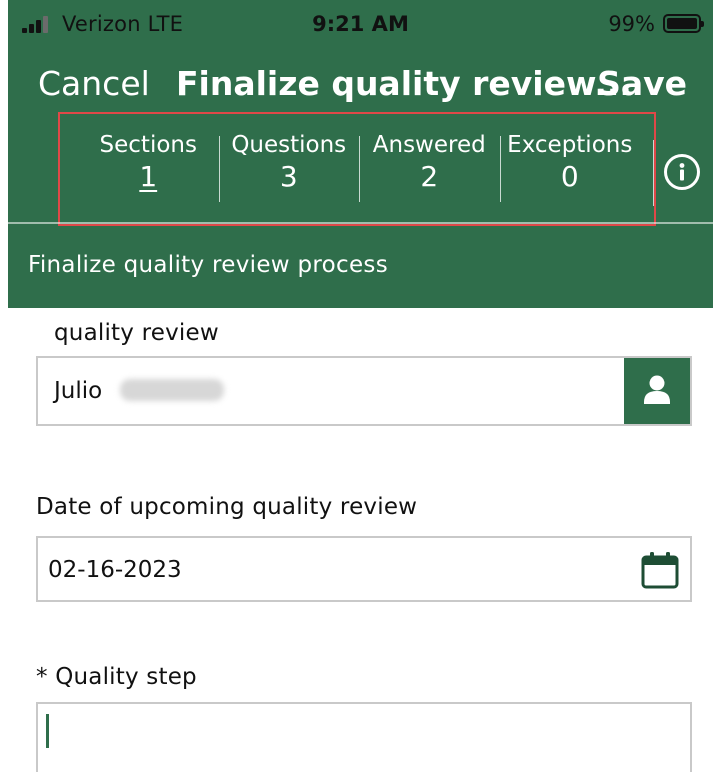 This screenshot has width=713, height=772. I want to click on section-title: Finalize quality review process, so click(208, 265).